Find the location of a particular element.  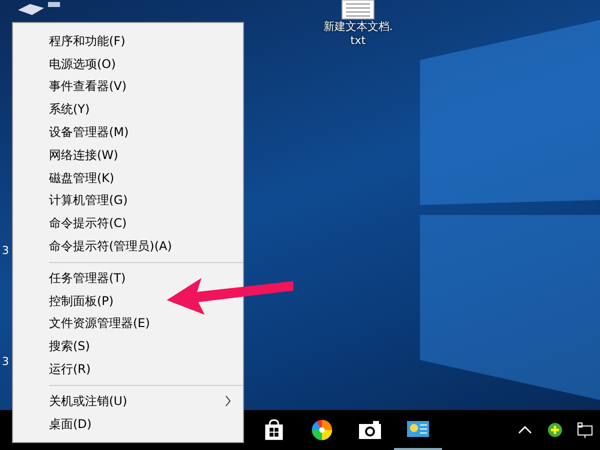

text-file-icon is located at coordinates (358, 10).